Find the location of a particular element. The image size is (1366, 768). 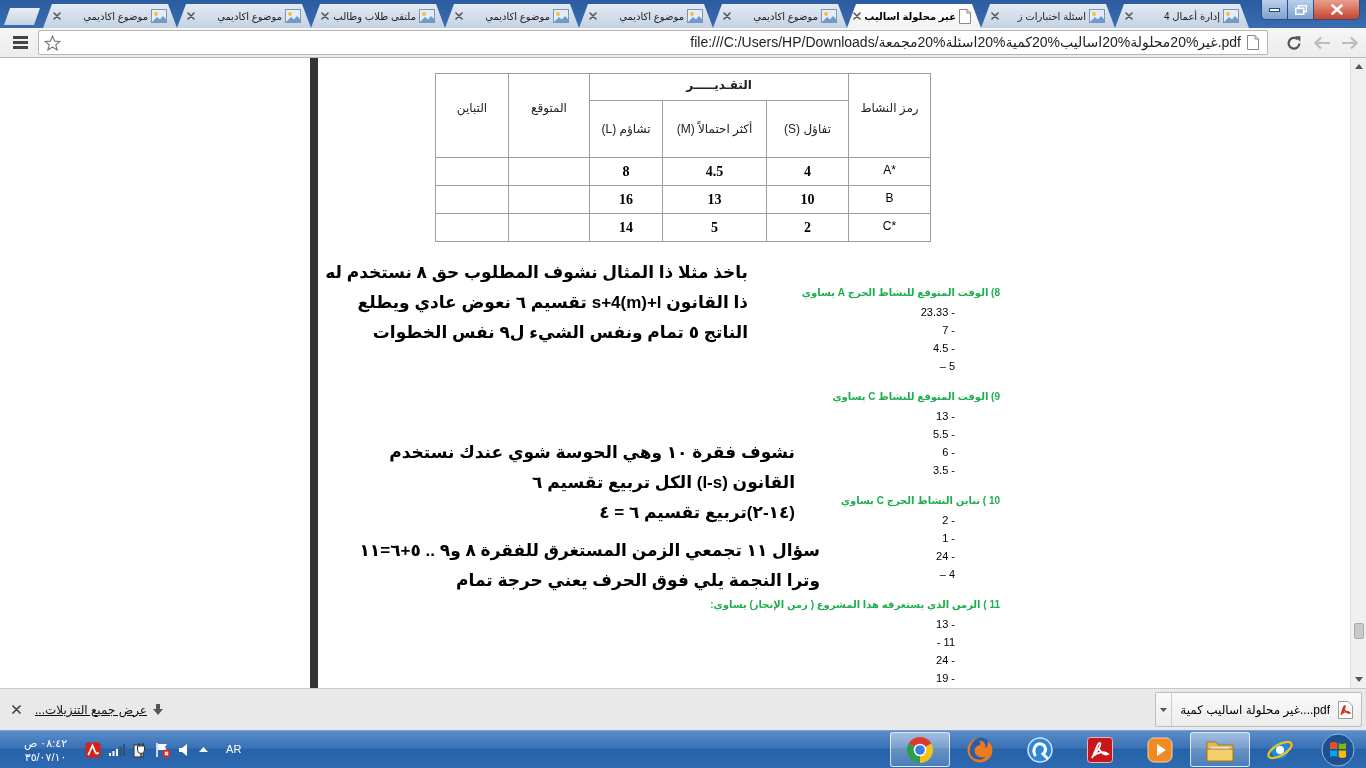

address-field: file:///C:/Users/HP/Downloads/غير%20محلولة%20اساليب%20كمية%20اسئلة%20مجمعة.pdf is located at coordinates (653, 42).